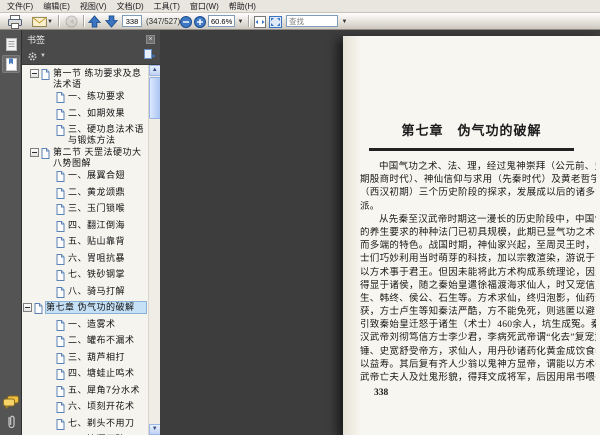 This screenshot has height=435, width=600. I want to click on tree-scrollbar: ▲ ▼, so click(154, 250).